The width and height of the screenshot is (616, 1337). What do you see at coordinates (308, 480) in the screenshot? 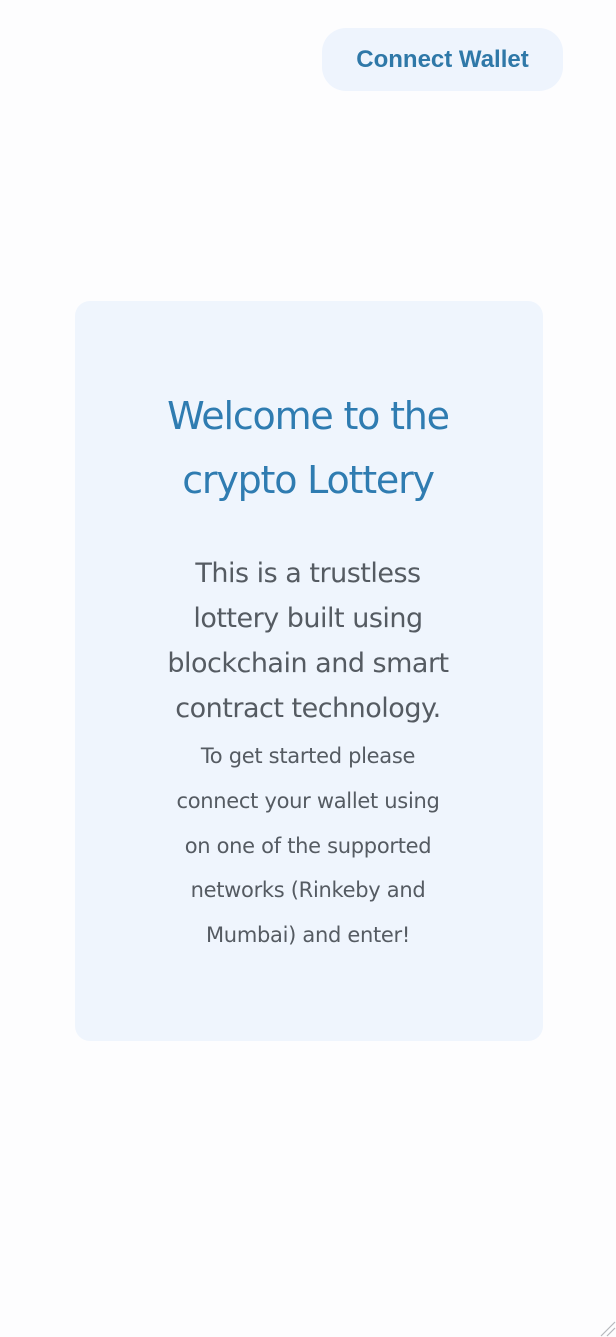
I see `welcome-title-line: crypto Lottery` at bounding box center [308, 480].